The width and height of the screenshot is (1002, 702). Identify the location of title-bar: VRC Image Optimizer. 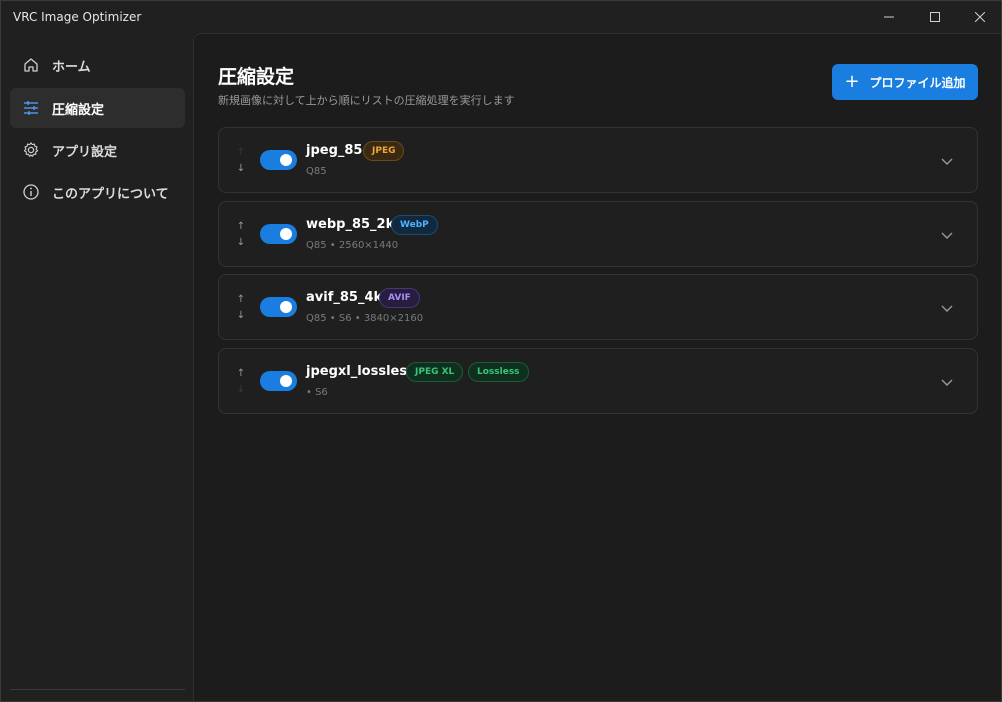
(501, 17).